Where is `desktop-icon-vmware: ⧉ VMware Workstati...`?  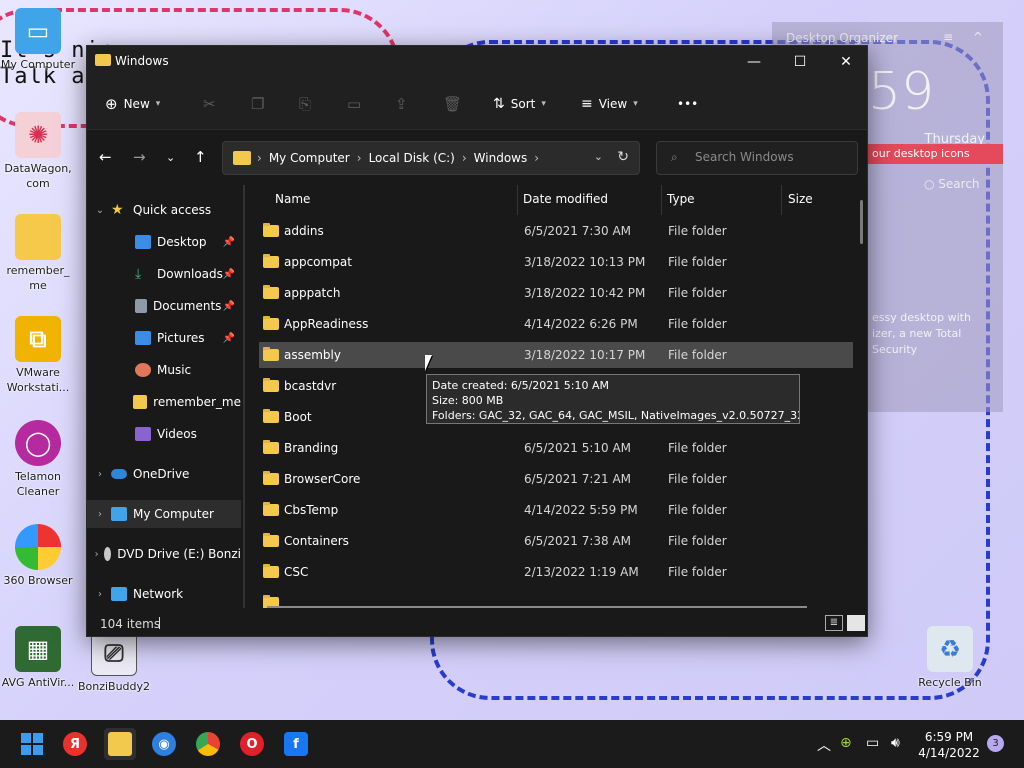
desktop-icon-vmware: ⧉ VMware Workstati... is located at coordinates (38, 355).